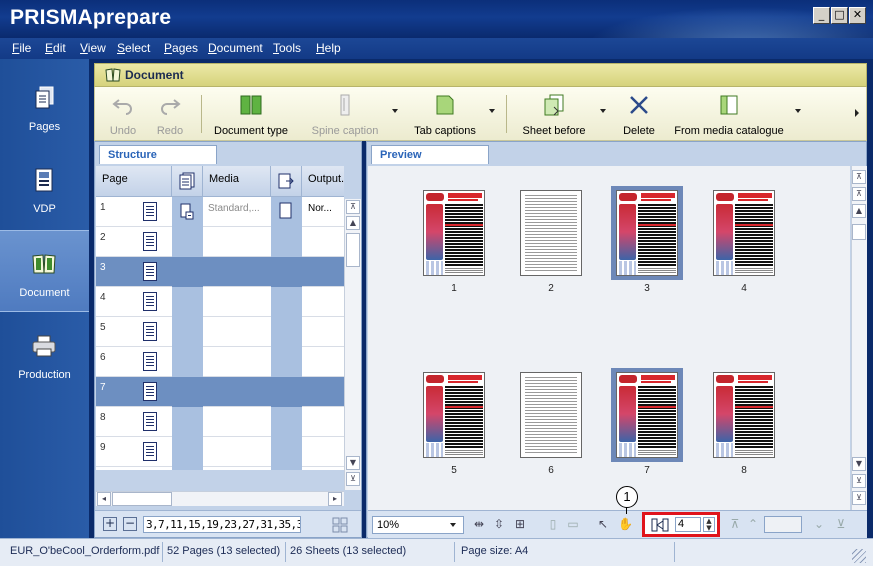  What do you see at coordinates (352, 344) in the screenshot?
I see `structure-vertical-scrollbar: ⊼ ▲ ▼ ⊻` at bounding box center [352, 344].